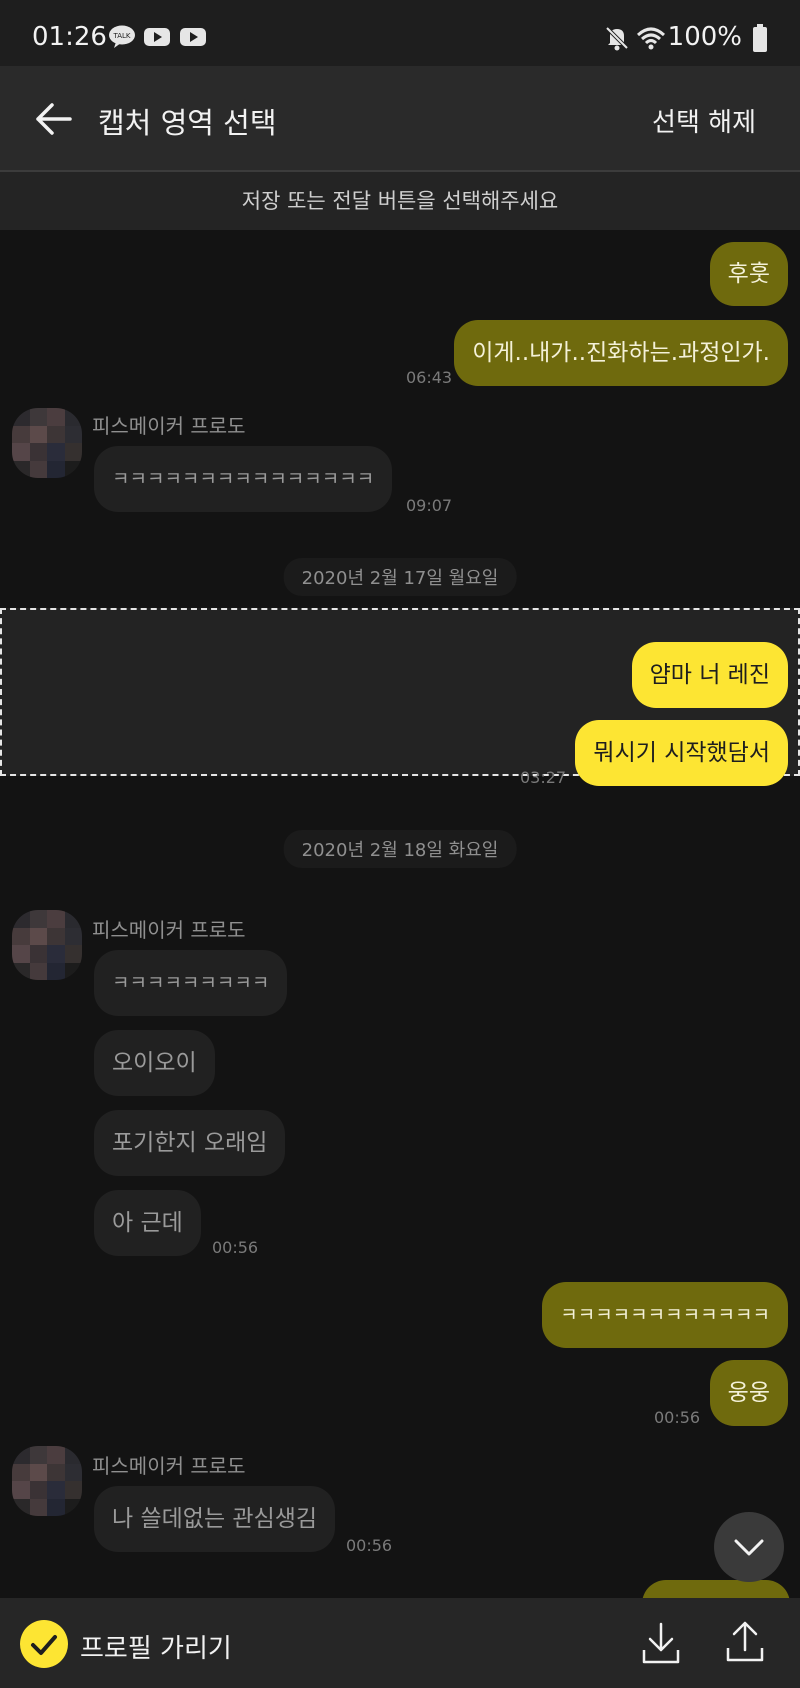  What do you see at coordinates (400, 119) in the screenshot?
I see `app-bar: 캡처 영역 선택 선택 해제` at bounding box center [400, 119].